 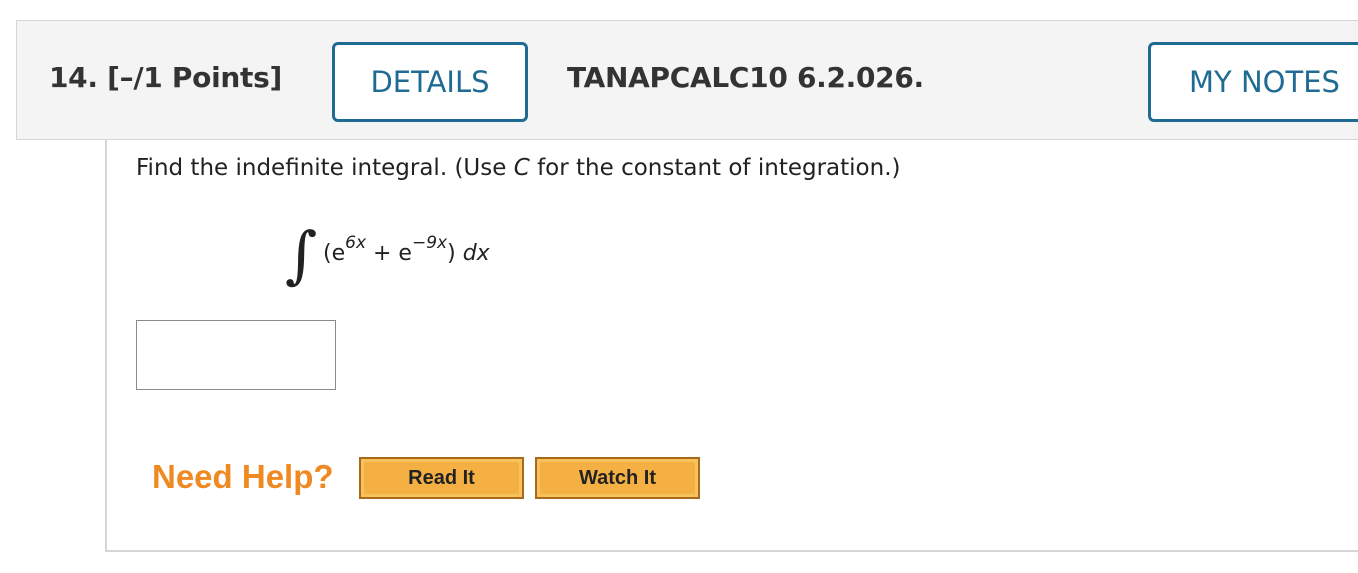 What do you see at coordinates (430, 82) in the screenshot?
I see `details-button: DETAILS` at bounding box center [430, 82].